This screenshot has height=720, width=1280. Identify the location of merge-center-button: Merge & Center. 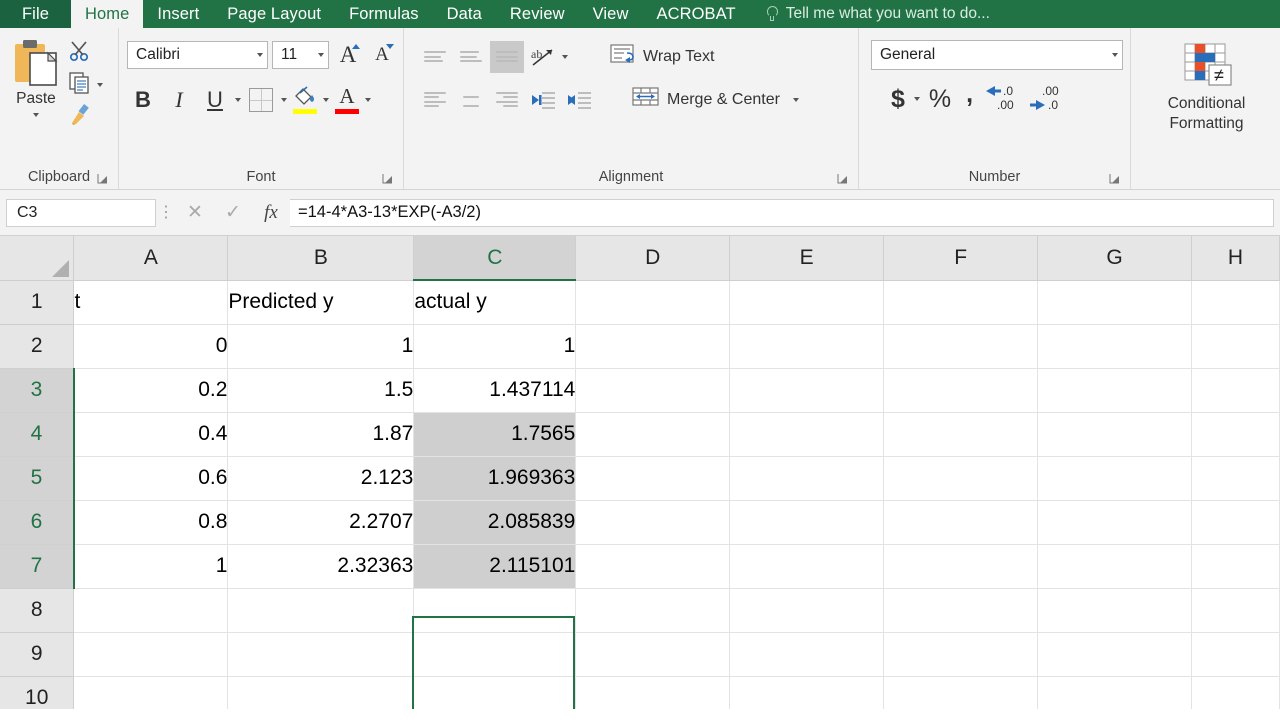
(715, 99).